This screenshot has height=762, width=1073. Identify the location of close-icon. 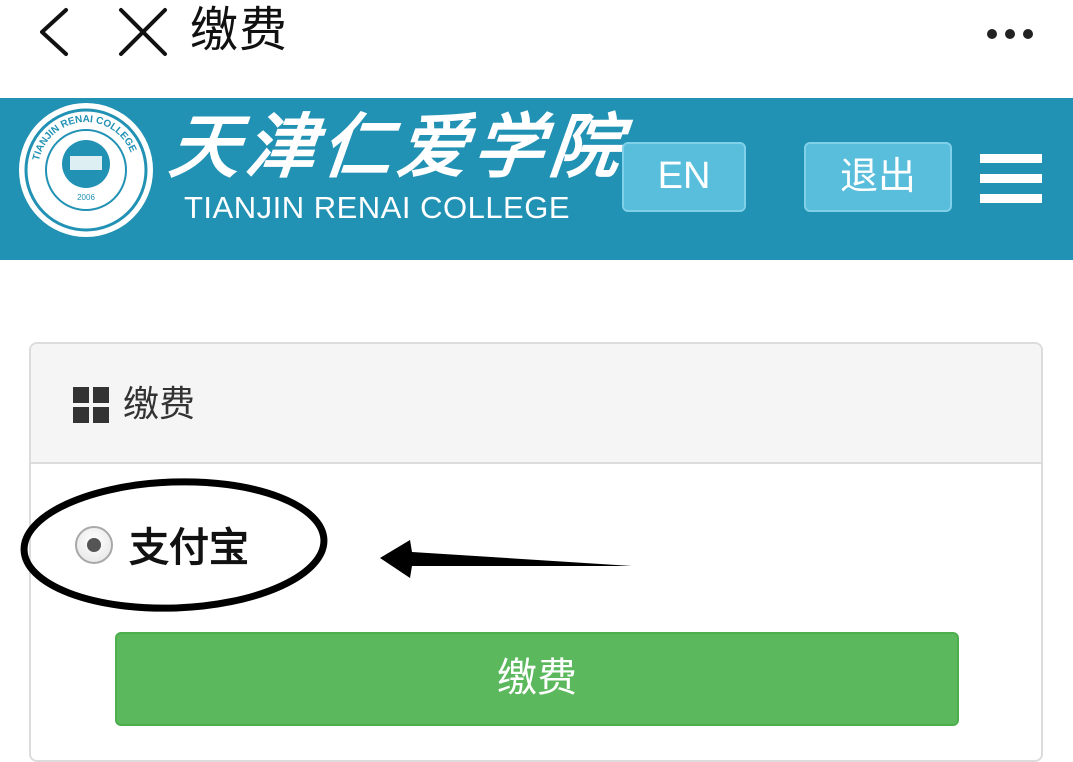
(143, 32).